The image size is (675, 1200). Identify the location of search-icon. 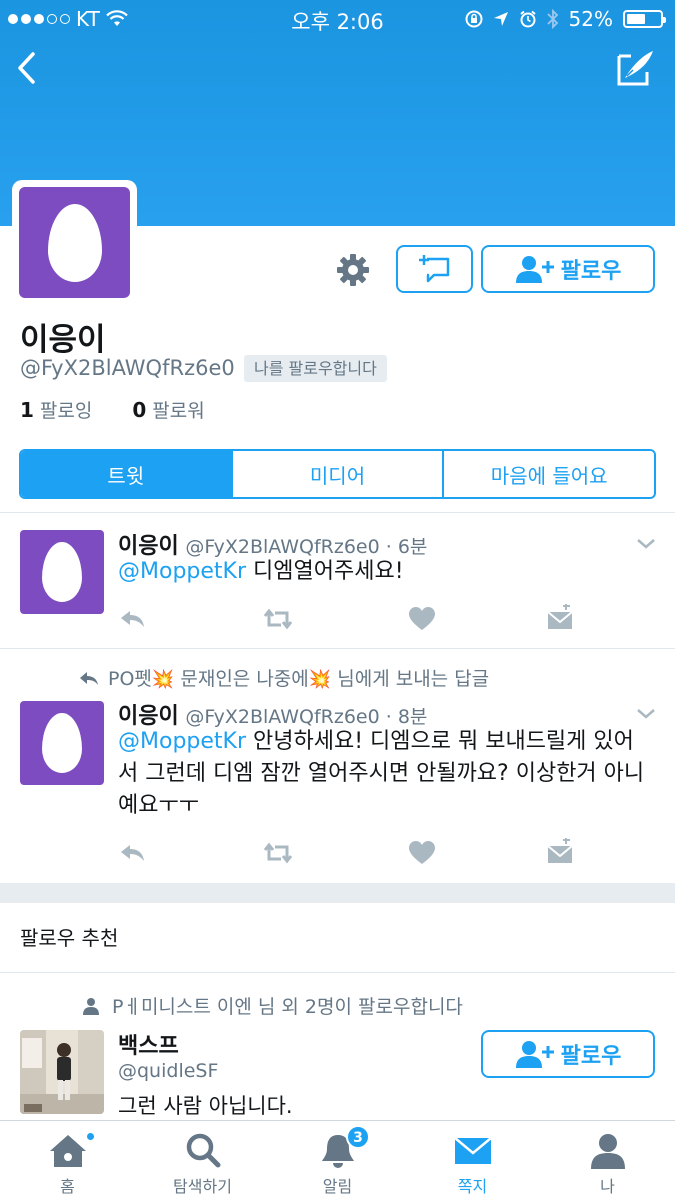
(203, 1150).